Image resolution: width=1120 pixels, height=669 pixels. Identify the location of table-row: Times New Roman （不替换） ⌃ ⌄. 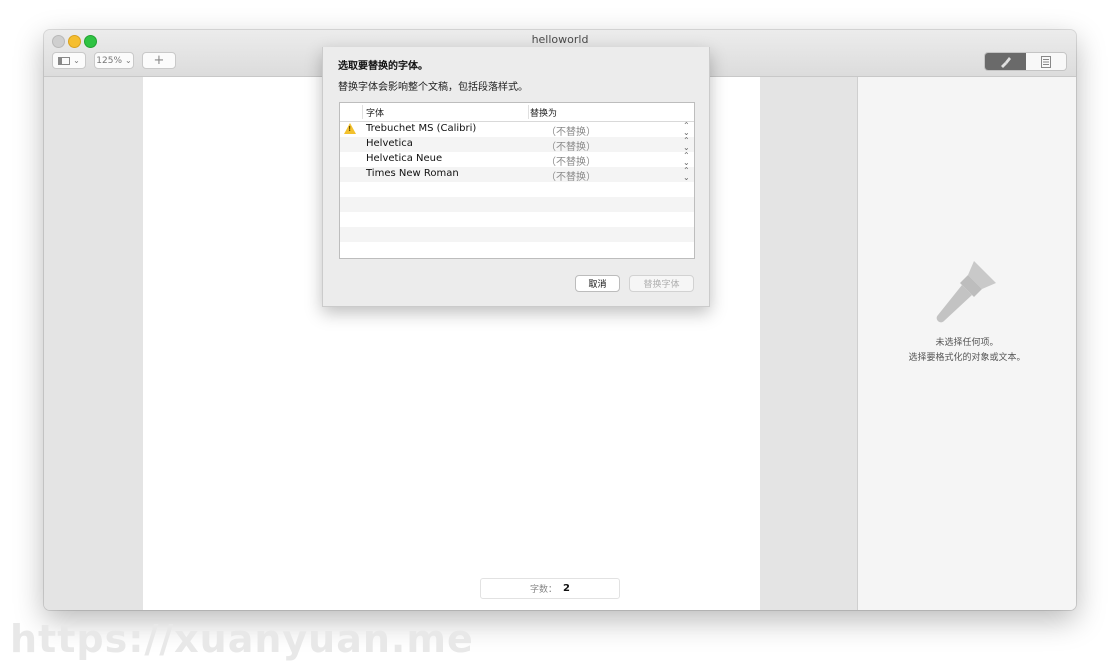
(517, 175).